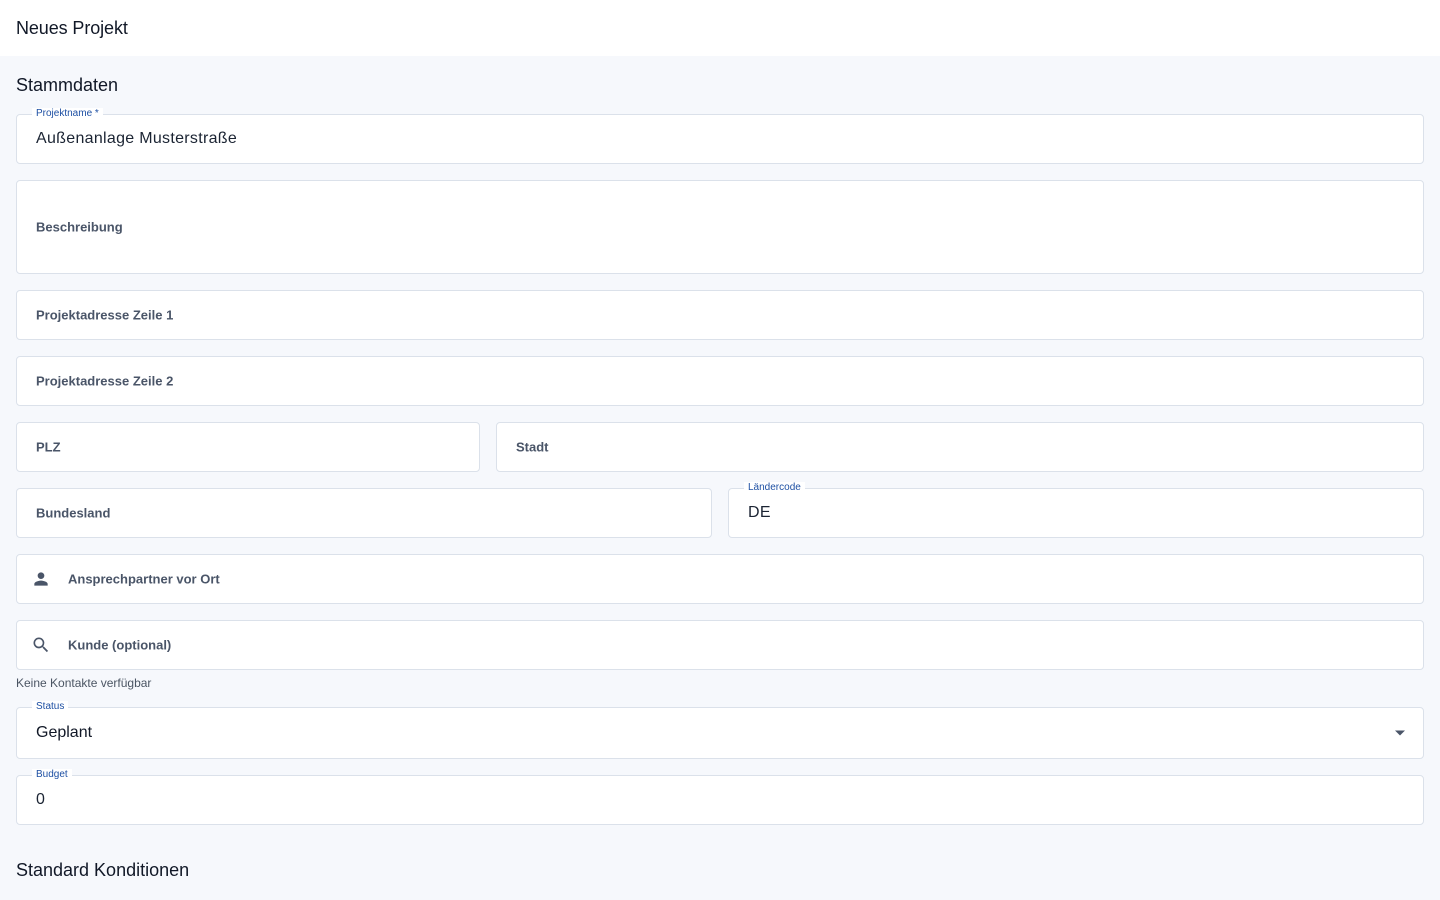  I want to click on projektname-label: Projektname *, so click(67, 114).